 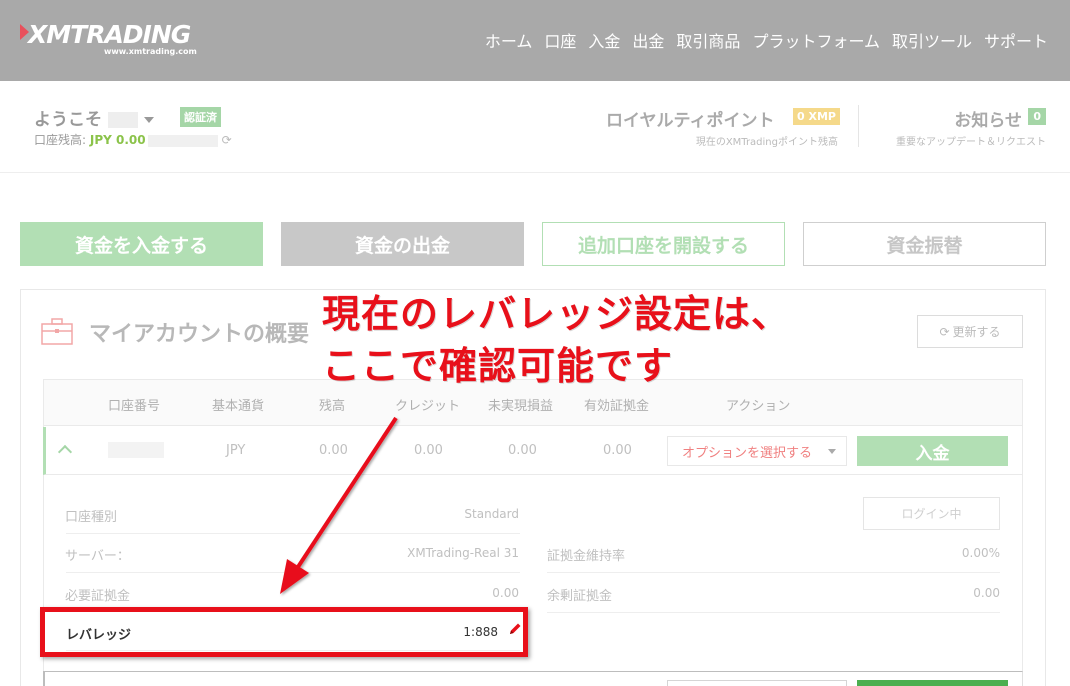 What do you see at coordinates (57, 331) in the screenshot?
I see `briefcase-icon` at bounding box center [57, 331].